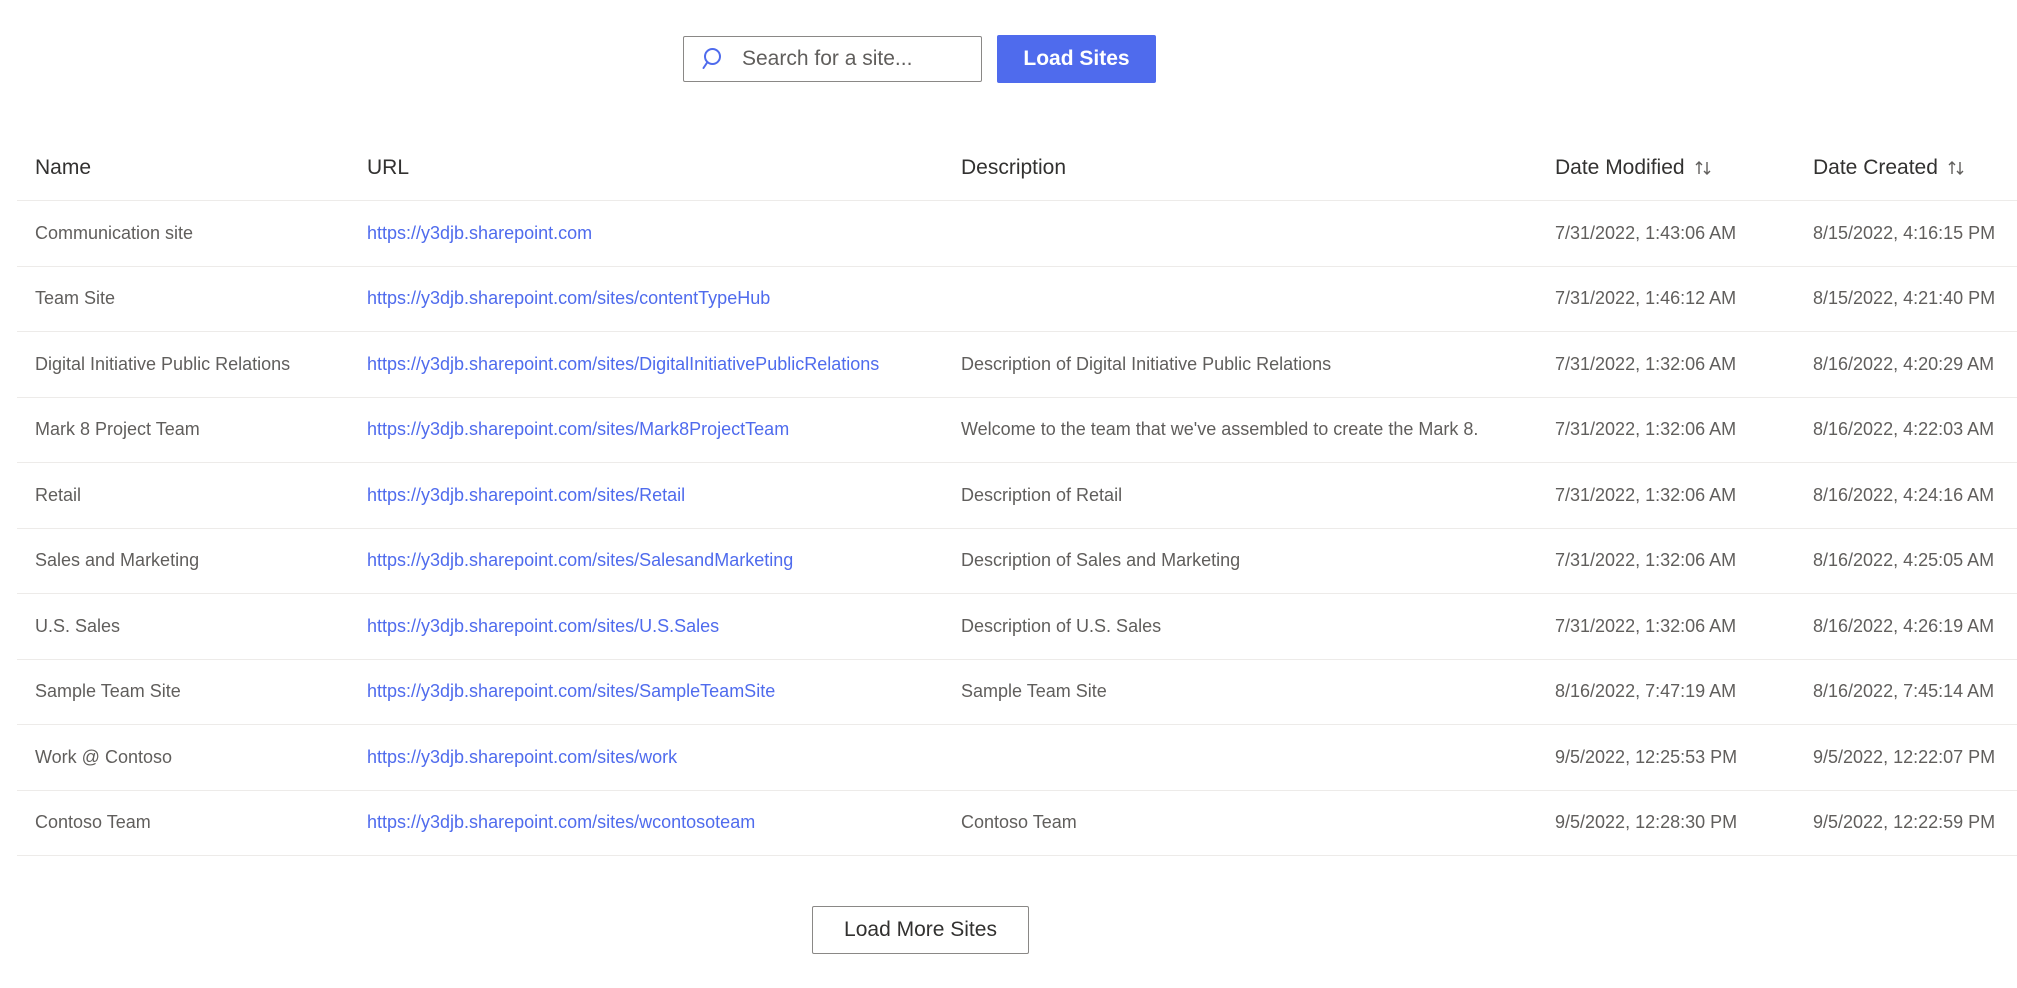  What do you see at coordinates (1904, 625) in the screenshot?
I see `cell-date-created: 8/16/2022, 4:26:19 AM` at bounding box center [1904, 625].